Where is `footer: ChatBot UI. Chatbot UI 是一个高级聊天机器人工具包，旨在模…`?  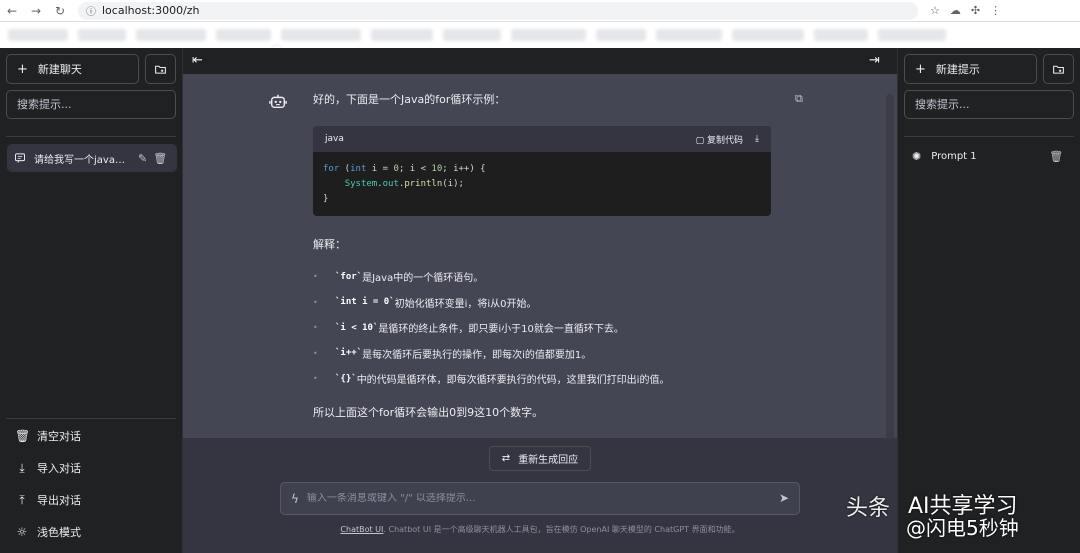 footer: ChatBot UI. Chatbot UI 是一个高级聊天机器人工具包，旨在模… is located at coordinates (540, 529).